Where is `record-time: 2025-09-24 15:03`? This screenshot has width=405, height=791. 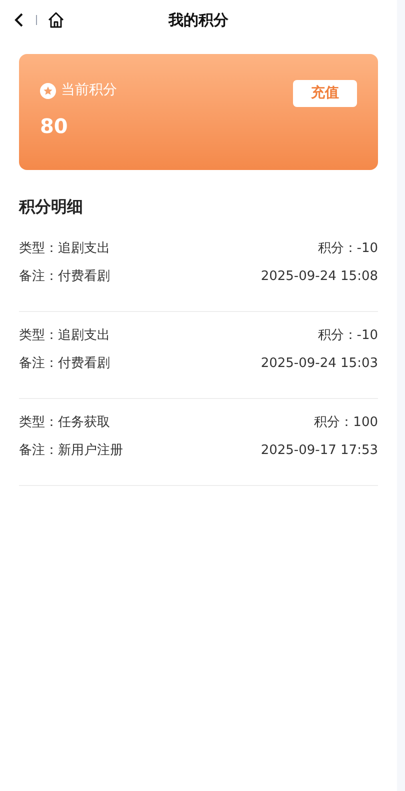
record-time: 2025-09-24 15:03 is located at coordinates (319, 363).